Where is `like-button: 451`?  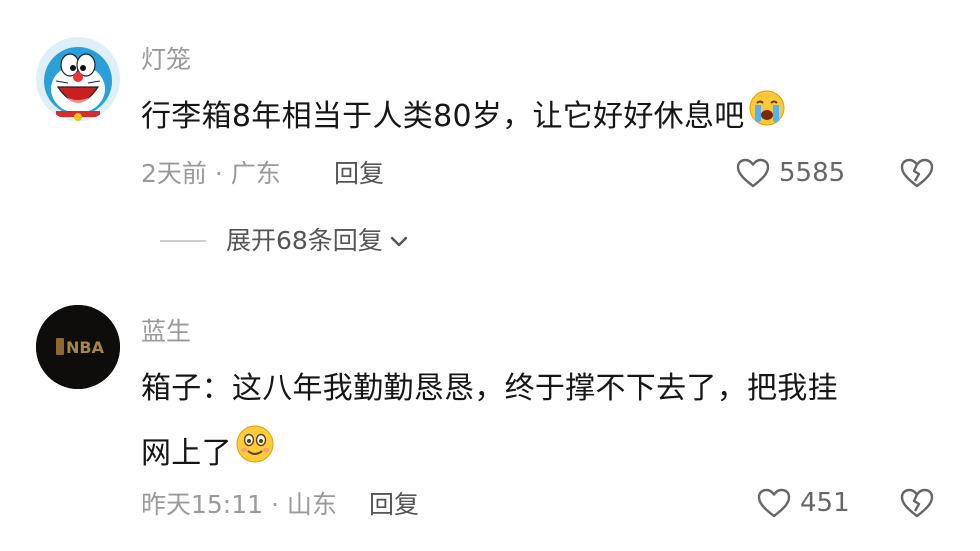
like-button: 451 is located at coordinates (803, 503).